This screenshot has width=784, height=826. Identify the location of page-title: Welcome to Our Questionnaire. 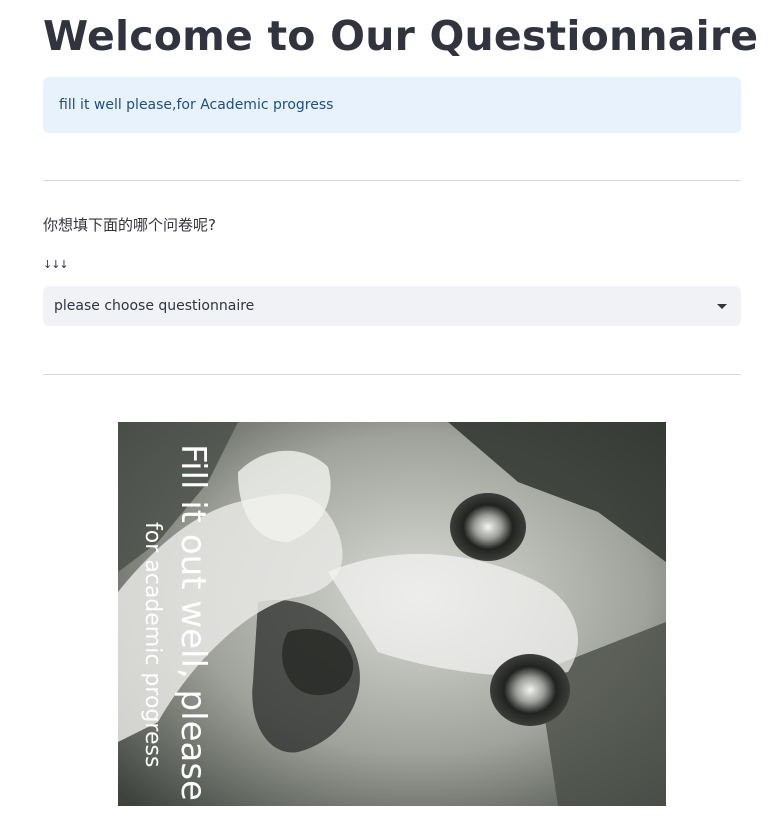
(401, 36).